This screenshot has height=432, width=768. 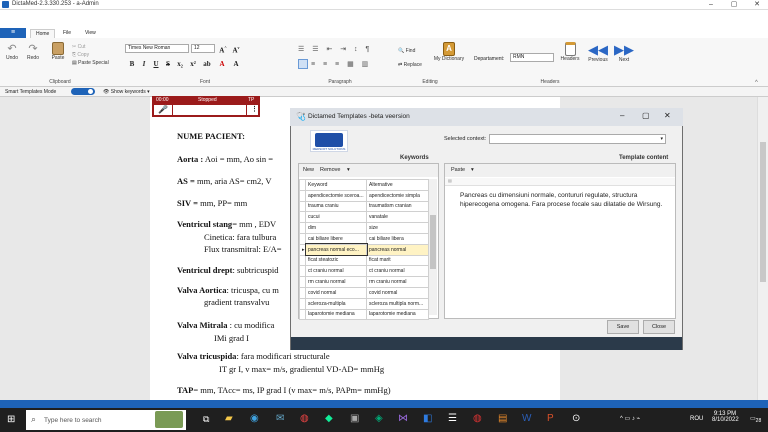 What do you see at coordinates (757, 5) in the screenshot?
I see `close-icon: ✕` at bounding box center [757, 5].